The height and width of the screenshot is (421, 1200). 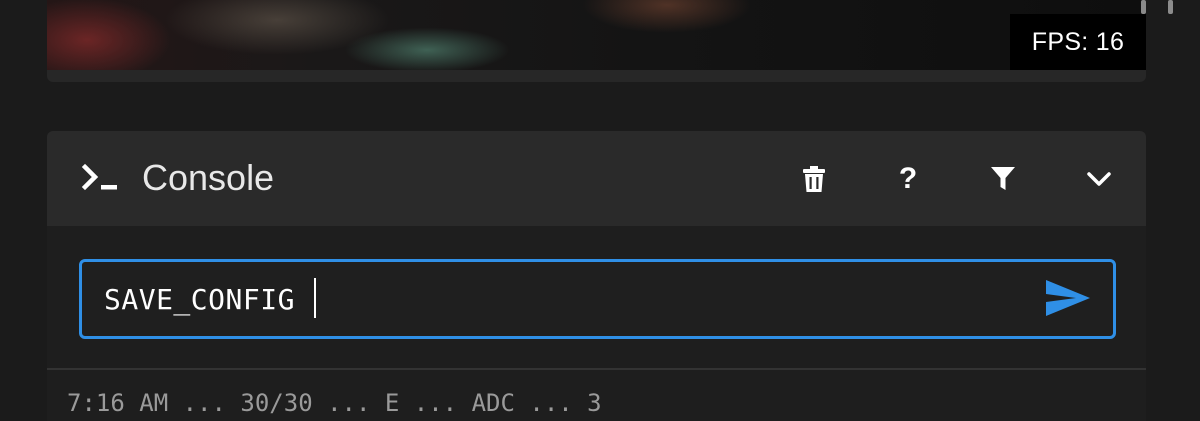 I want to click on send-icon, so click(x=1068, y=298).